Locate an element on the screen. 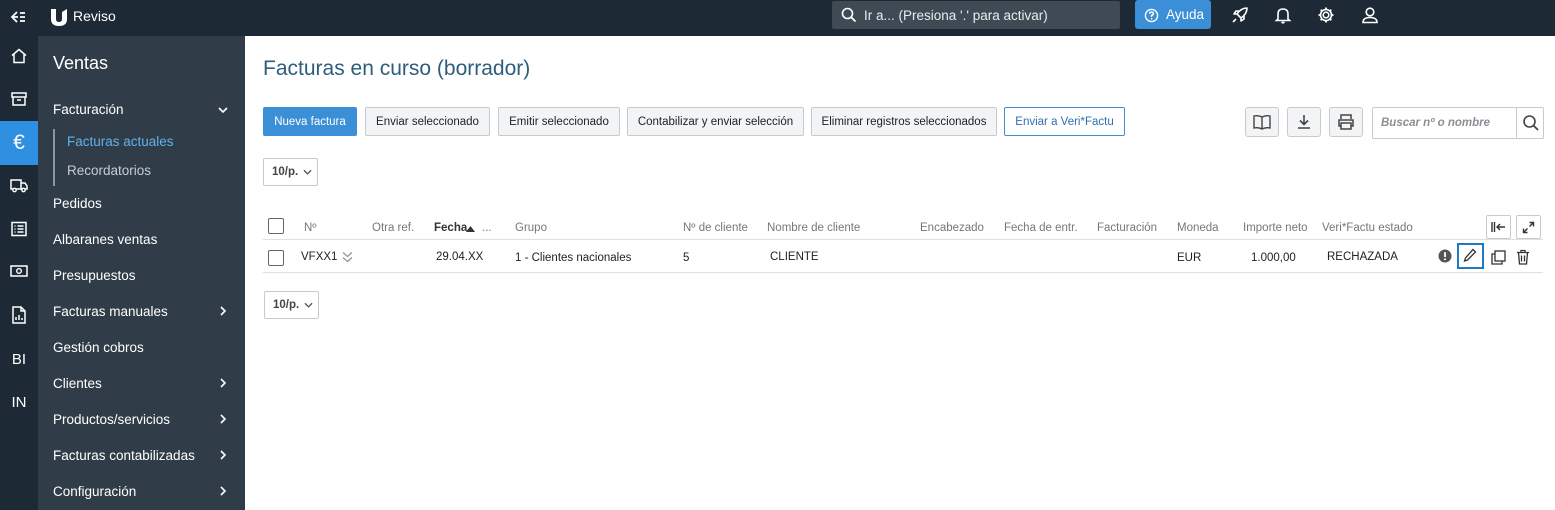 This screenshot has width=1555, height=510. menu-item-facturas-actuales: Facturas actuales is located at coordinates (120, 141).